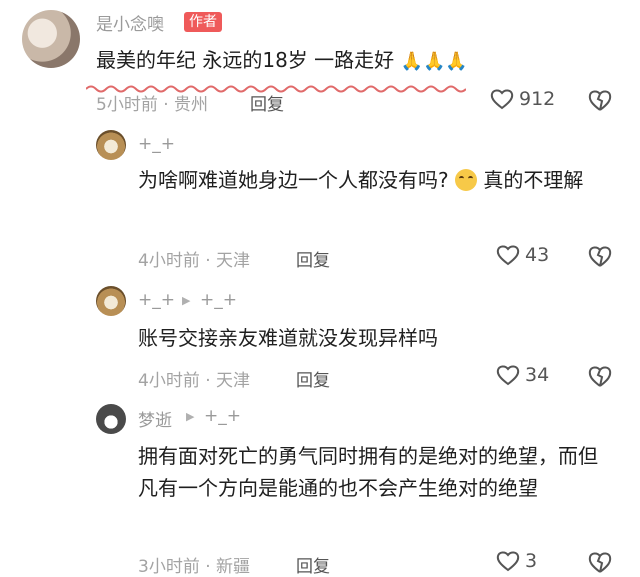 Image resolution: width=640 pixels, height=577 pixels. I want to click on author-badge: 作者, so click(203, 22).